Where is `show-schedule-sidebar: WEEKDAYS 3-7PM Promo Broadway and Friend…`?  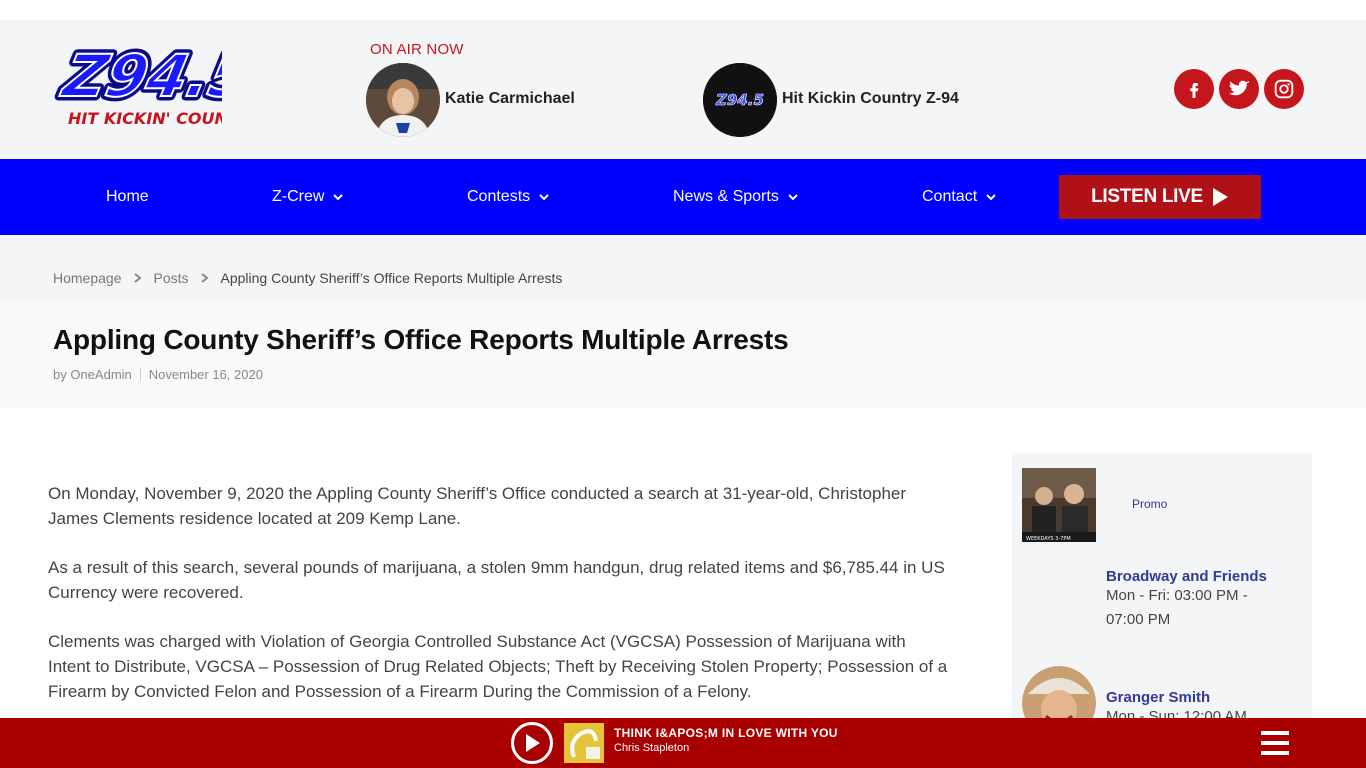 show-schedule-sidebar: WEEKDAYS 3-7PM Promo Broadway and Friend… is located at coordinates (1162, 588).